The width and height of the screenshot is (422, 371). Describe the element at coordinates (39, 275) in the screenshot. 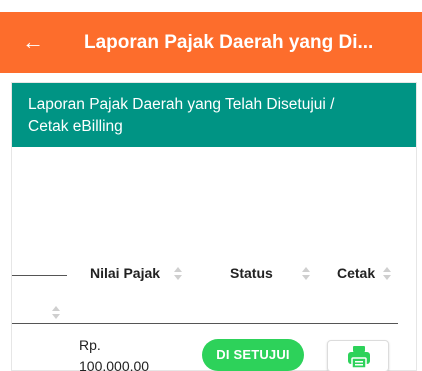

I see `column-divider` at that location.